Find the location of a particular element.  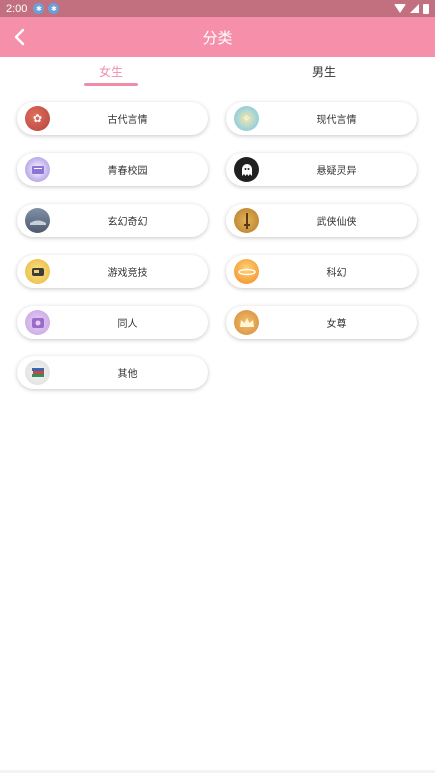

tab-indicator is located at coordinates (111, 84).